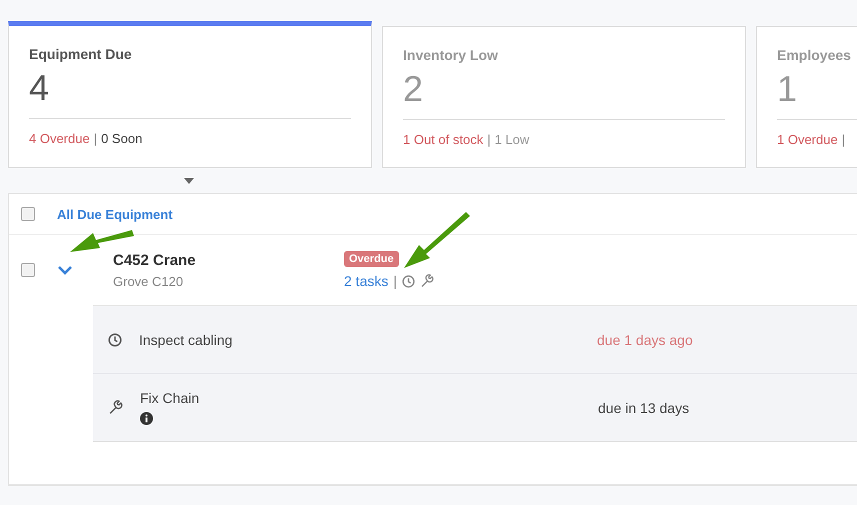  What do you see at coordinates (451, 55) in the screenshot?
I see `card-title: Inventory Low` at bounding box center [451, 55].